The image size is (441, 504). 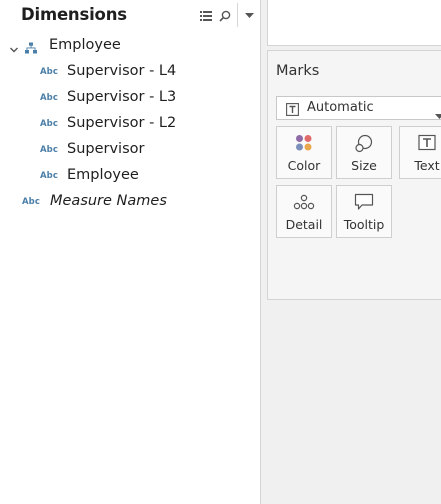 What do you see at coordinates (364, 144) in the screenshot?
I see `size-circles-icon` at bounding box center [364, 144].